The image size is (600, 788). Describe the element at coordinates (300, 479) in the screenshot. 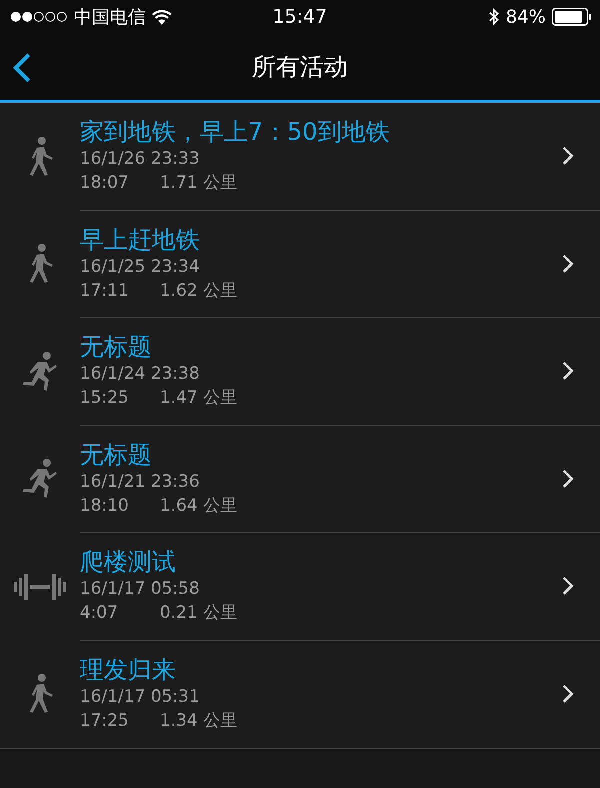

I see `activity-row: 无标题 16/1/21 23:36 18:10 1.64 公里` at that location.